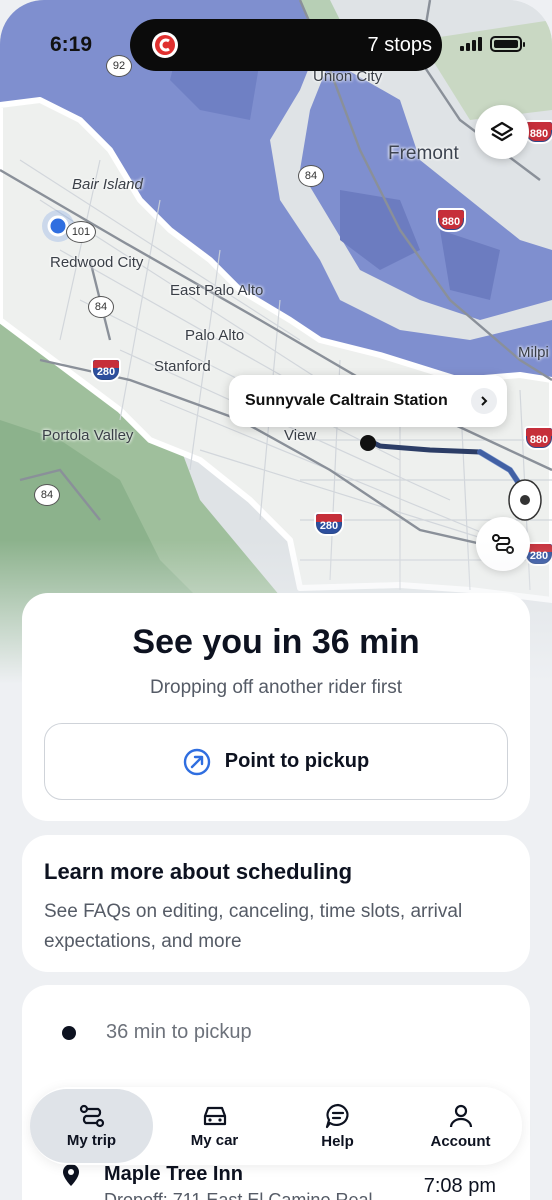 The height and width of the screenshot is (1200, 552). I want to click on nav-my-car-label: My car, so click(214, 1140).